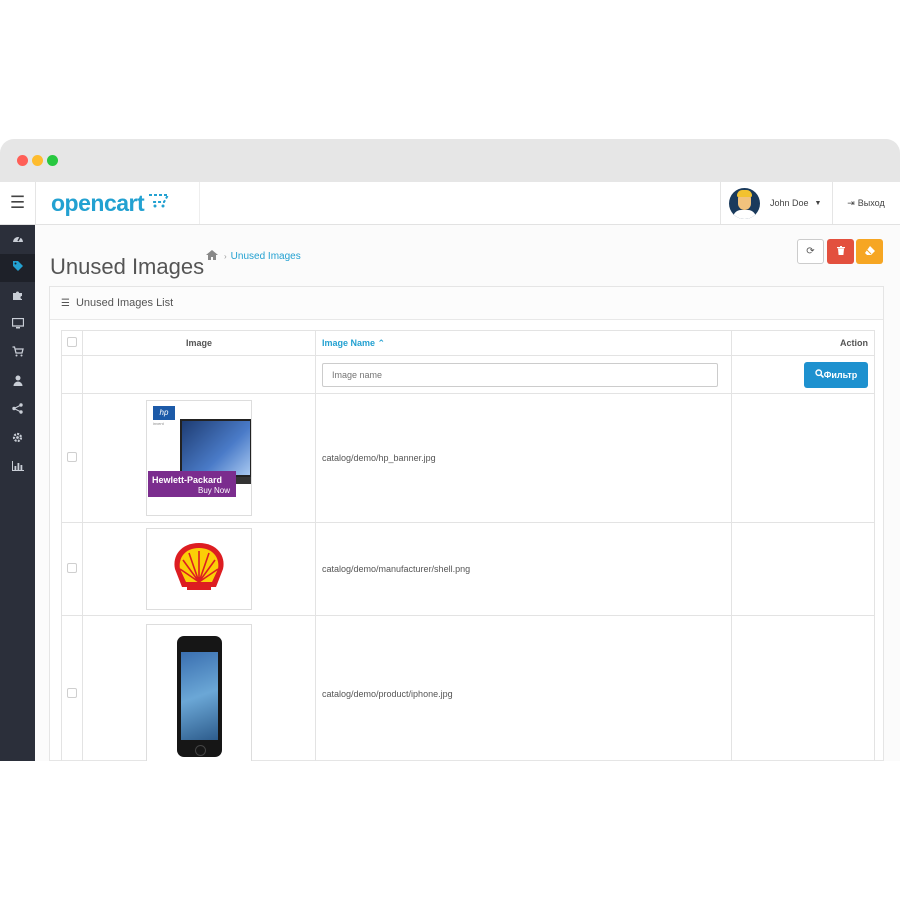  What do you see at coordinates (164, 413) in the screenshot?
I see `hp-logo: hp` at bounding box center [164, 413].